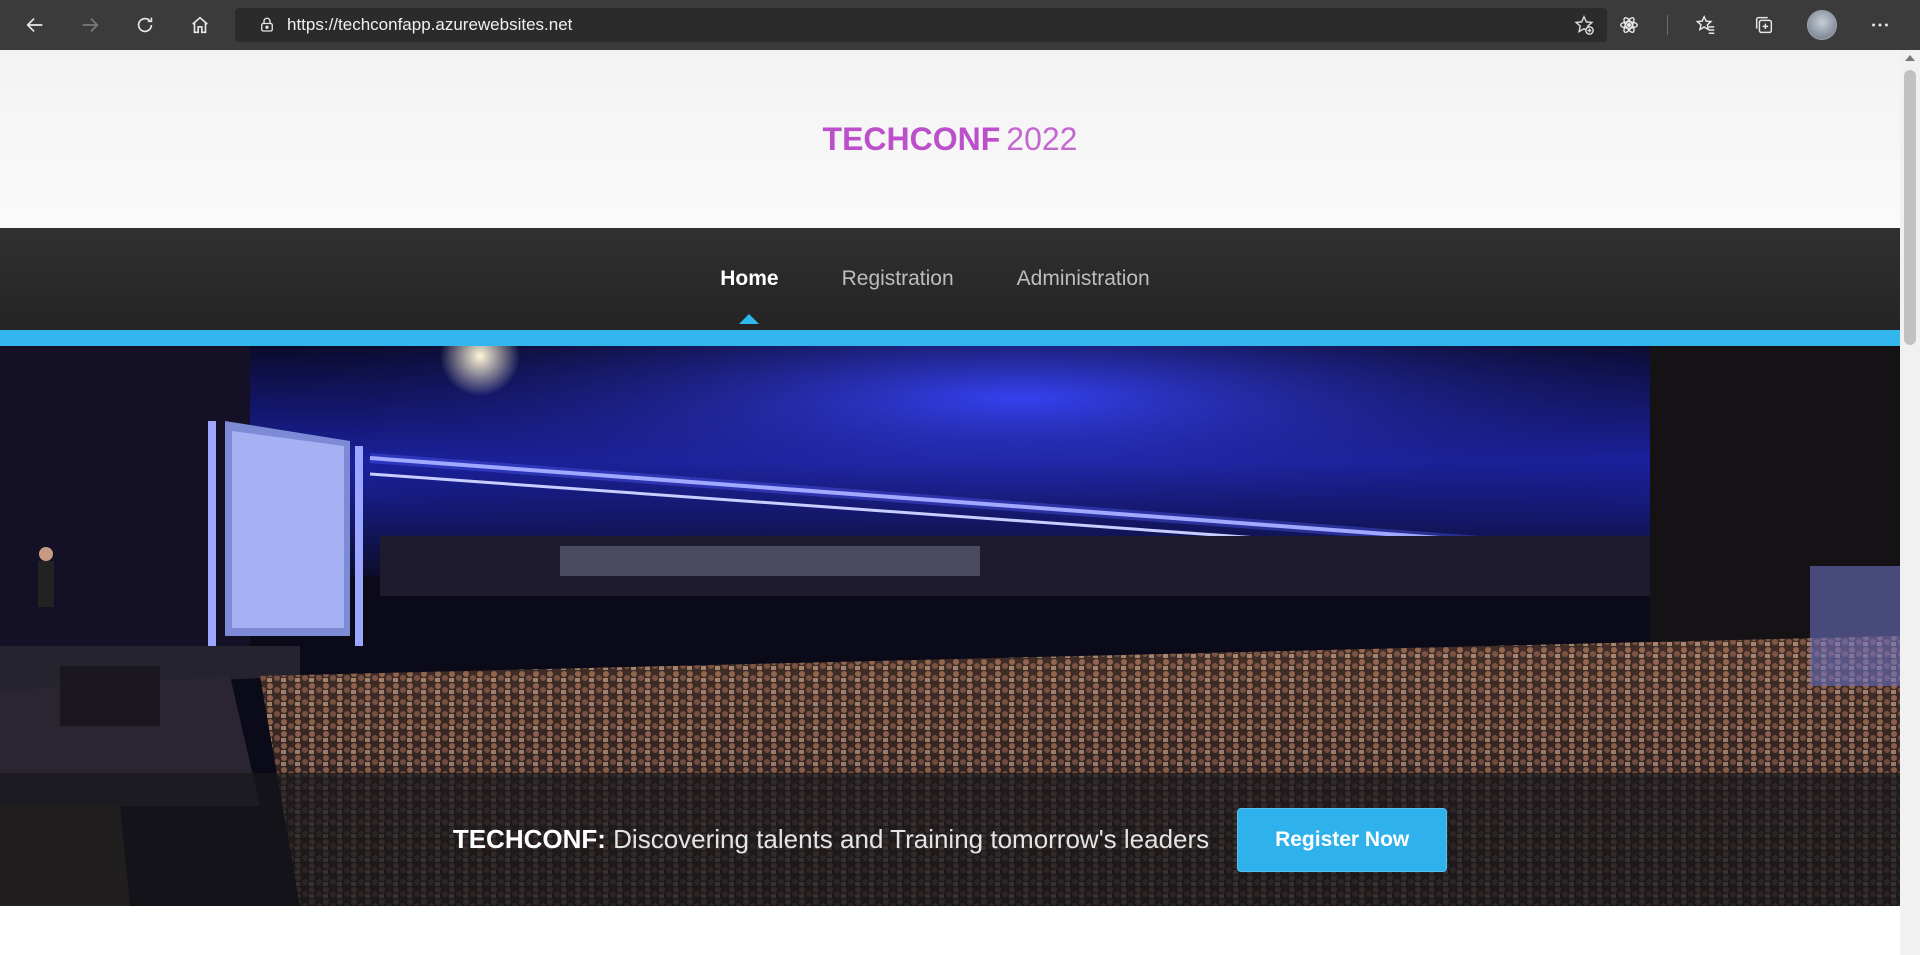 This screenshot has width=1920, height=955. What do you see at coordinates (1667, 25) in the screenshot?
I see `toolbar-separator` at bounding box center [1667, 25].